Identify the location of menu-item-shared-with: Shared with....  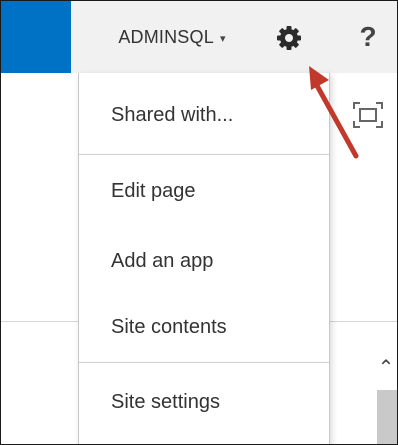
(204, 115).